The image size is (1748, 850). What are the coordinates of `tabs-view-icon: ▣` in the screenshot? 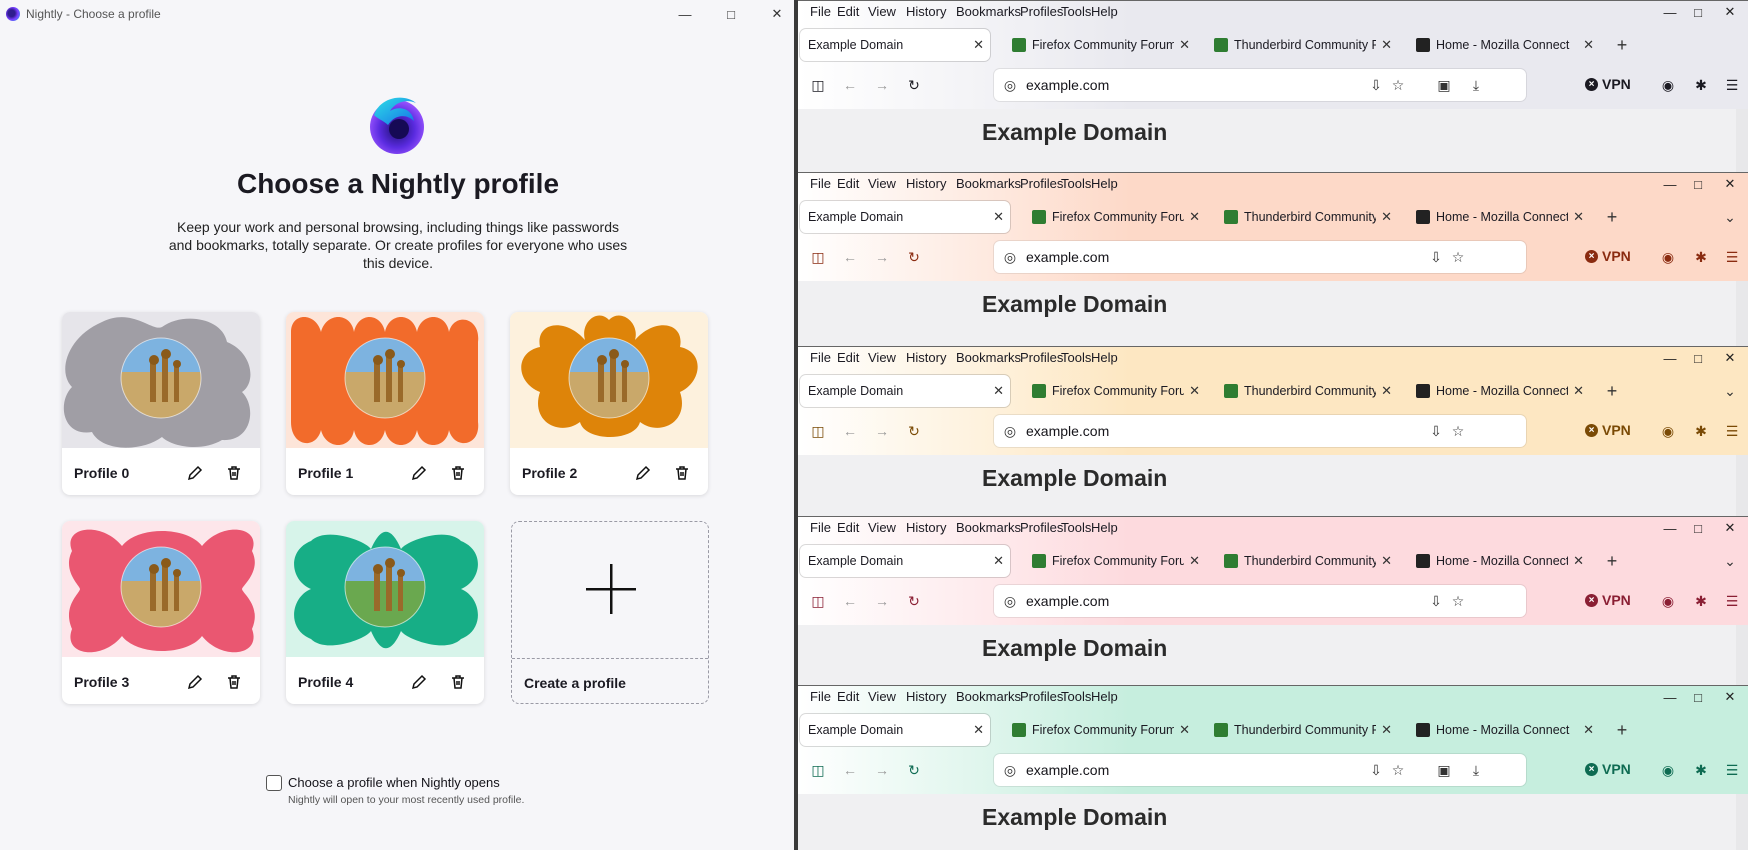 It's located at (1444, 770).